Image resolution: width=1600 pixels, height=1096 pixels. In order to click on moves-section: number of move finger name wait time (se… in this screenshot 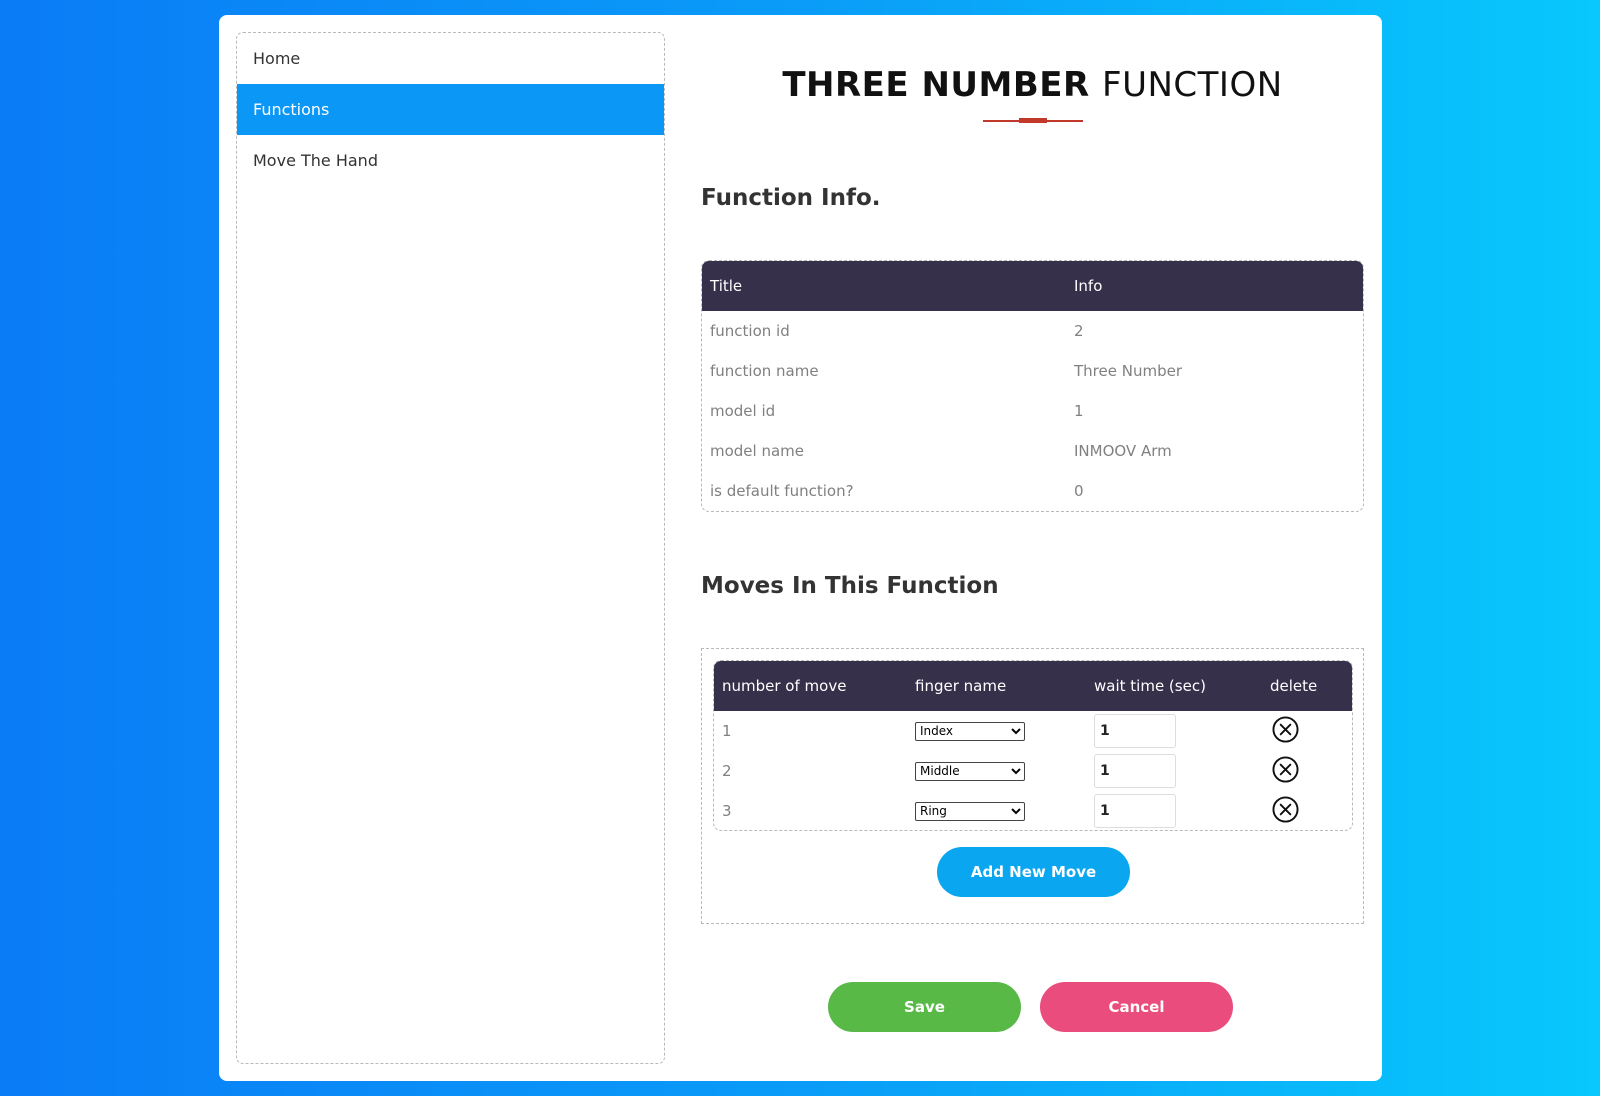, I will do `click(1032, 786)`.